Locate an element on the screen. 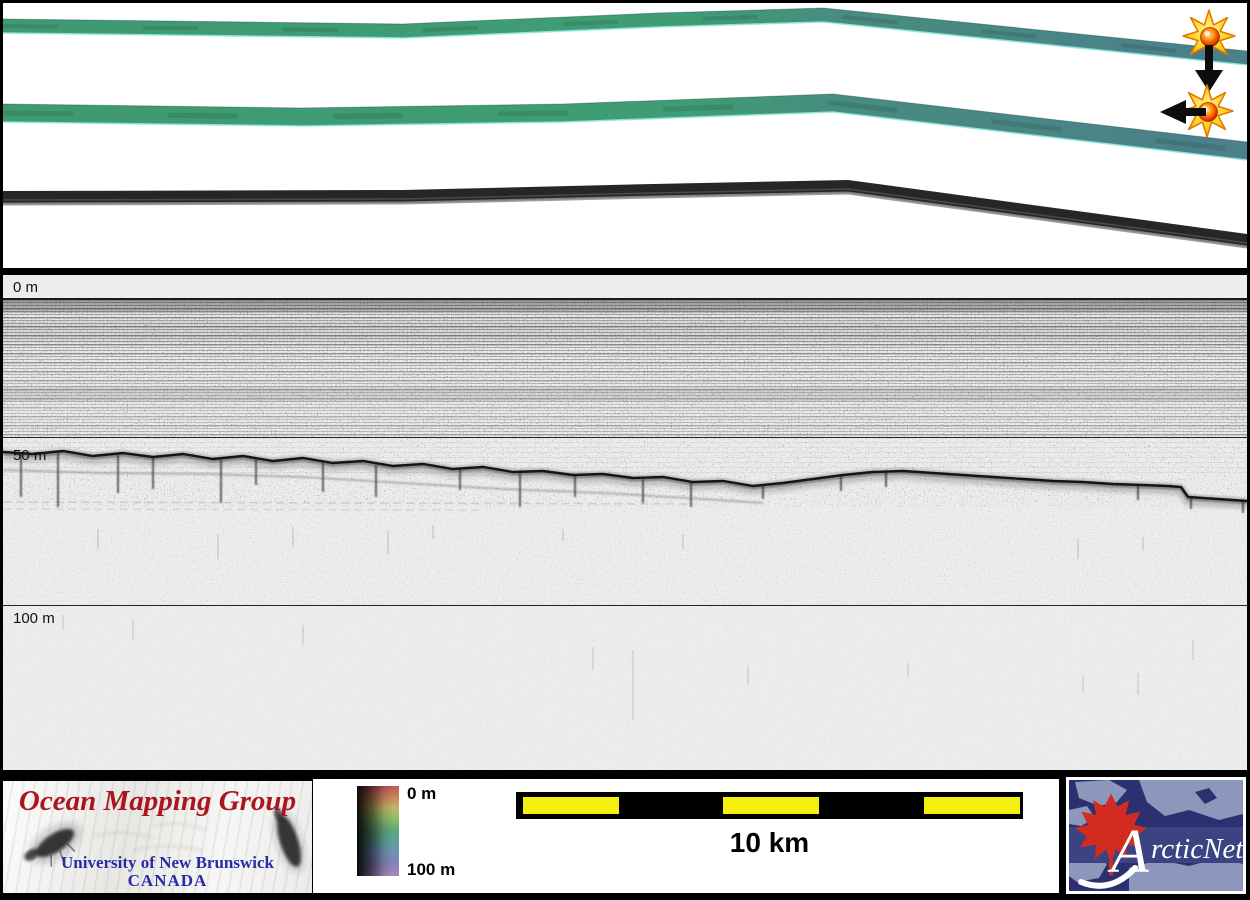  omg-logo-title: Ocean Mapping Group is located at coordinates (157, 801).